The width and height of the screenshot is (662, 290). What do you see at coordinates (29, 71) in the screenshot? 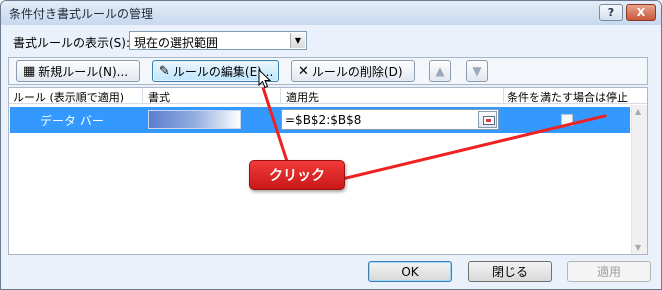
I see `new-rule-icon: ▦` at bounding box center [29, 71].